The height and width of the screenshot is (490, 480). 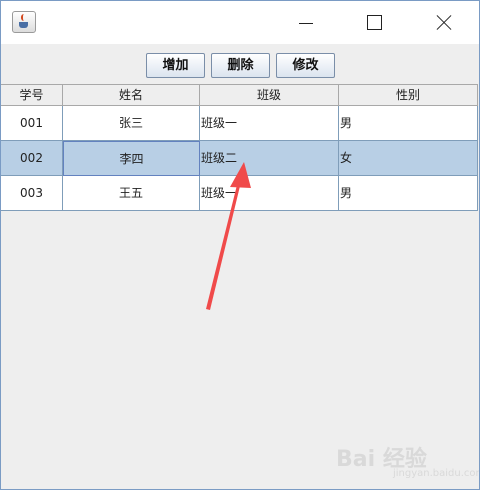 I want to click on steam-shape, so click(x=24, y=17).